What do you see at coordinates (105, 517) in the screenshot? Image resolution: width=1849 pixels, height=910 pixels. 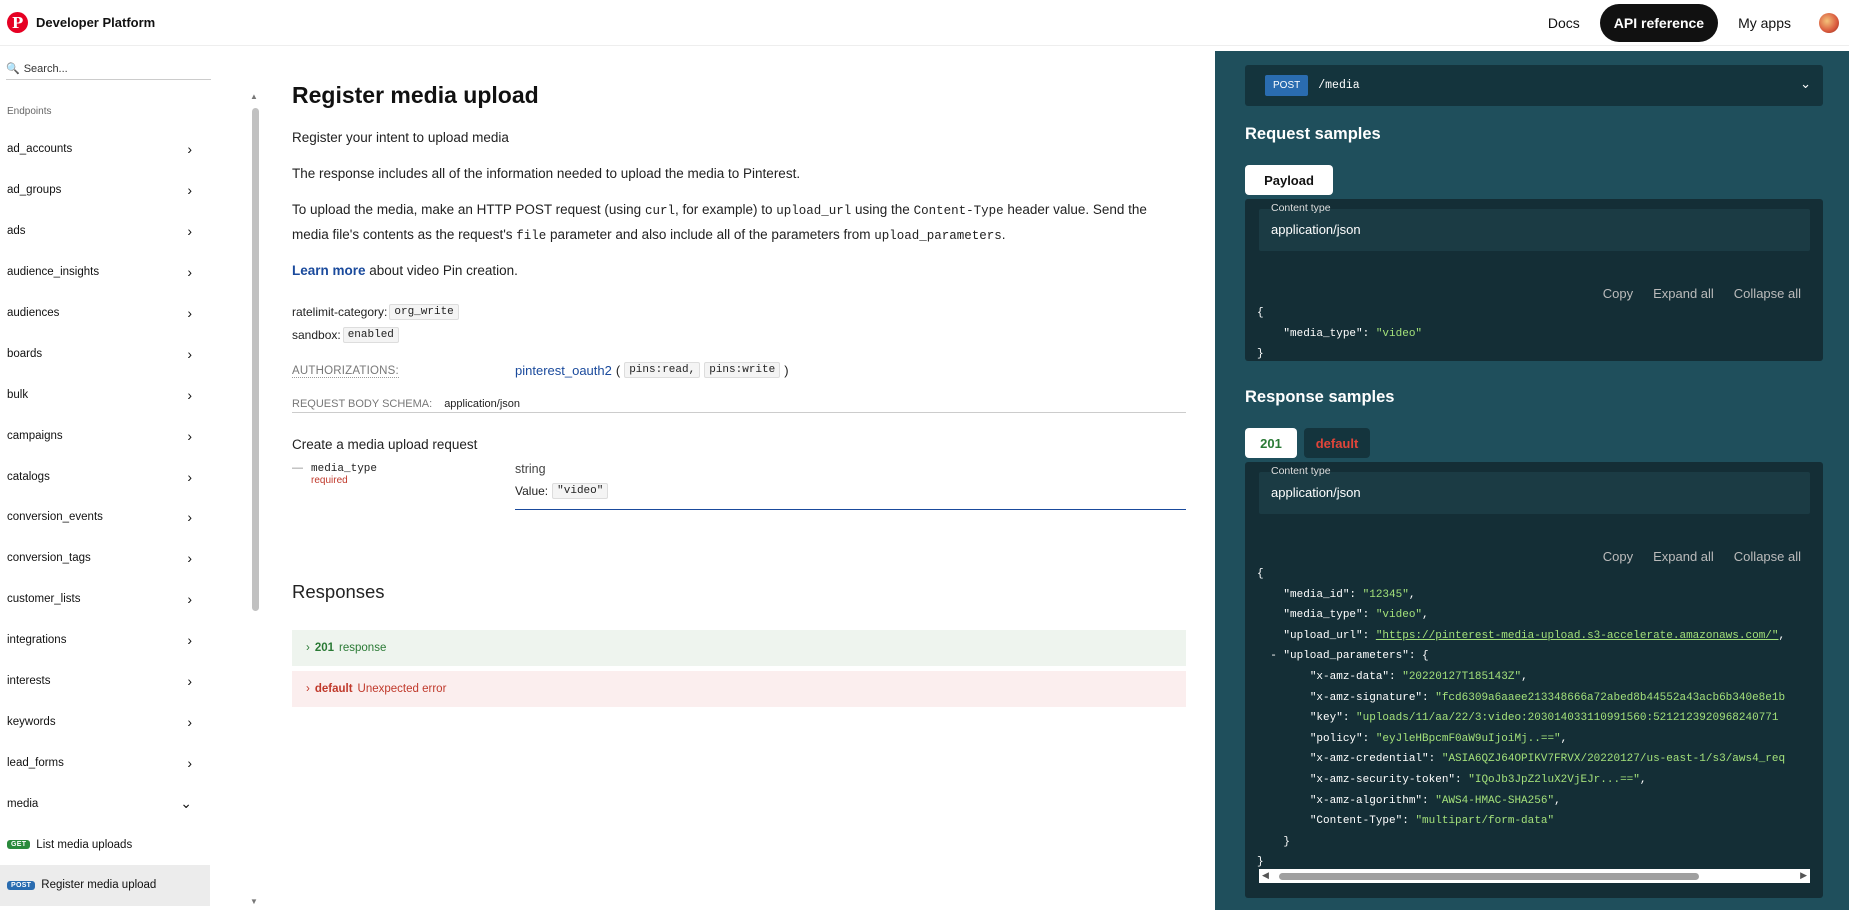 I see `sidebar-item-conversion-events: conversion_events ›` at bounding box center [105, 517].